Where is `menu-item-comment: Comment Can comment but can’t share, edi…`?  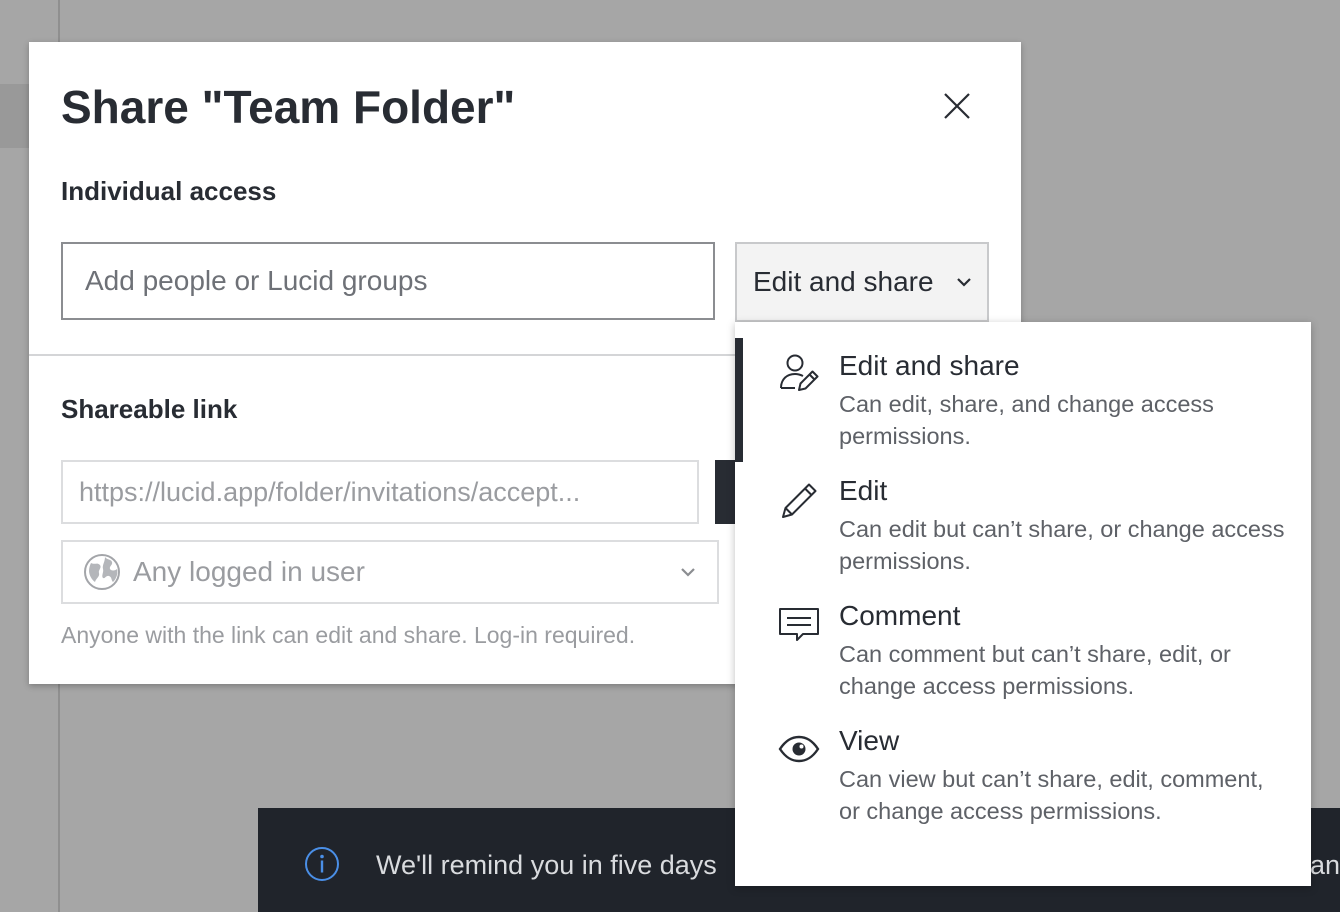 menu-item-comment: Comment Can comment but can’t share, edi… is located at coordinates (1023, 635).